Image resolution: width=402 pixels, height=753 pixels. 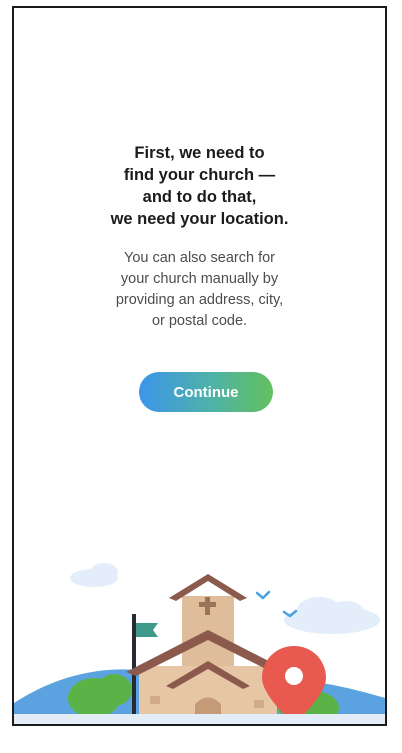 What do you see at coordinates (199, 197) in the screenshot?
I see `heading-line: and to do that,` at bounding box center [199, 197].